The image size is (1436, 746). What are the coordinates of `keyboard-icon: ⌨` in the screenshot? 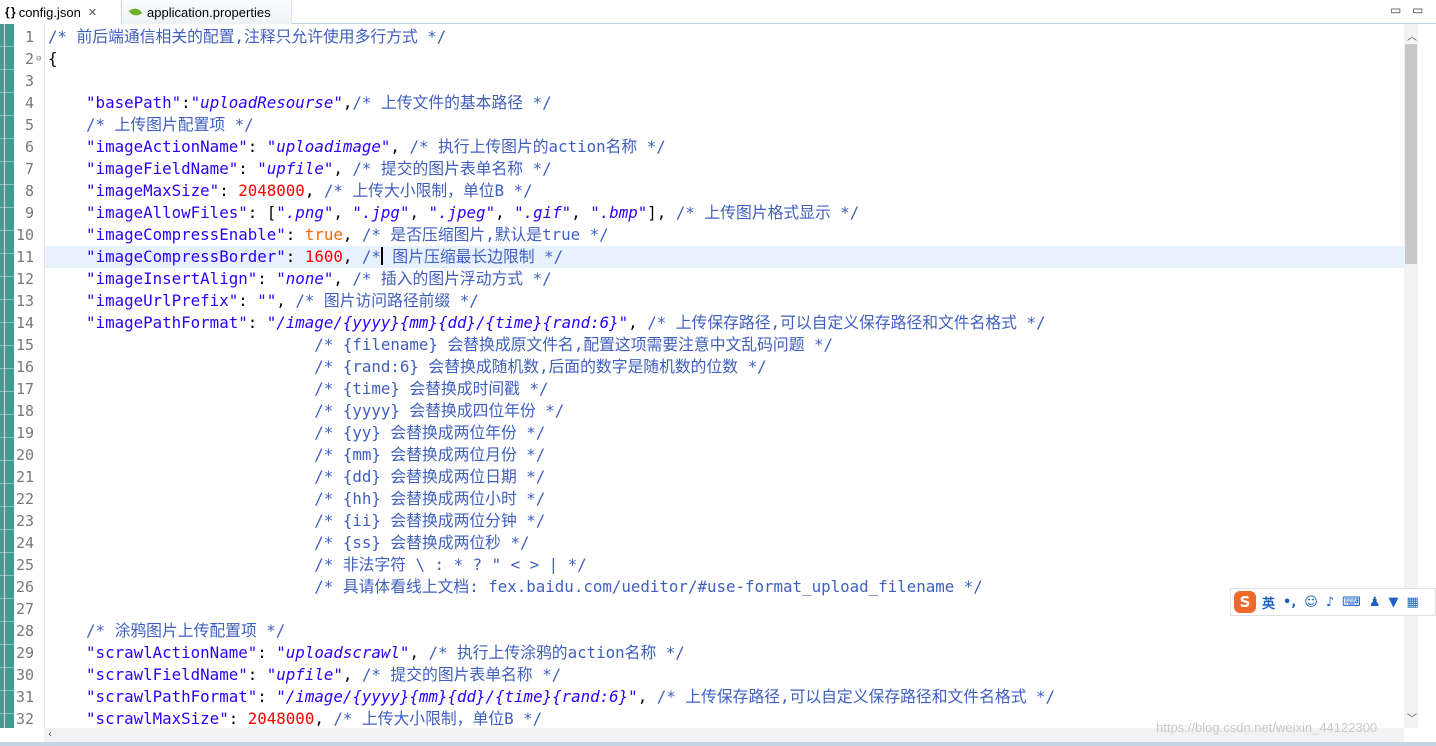 It's located at (1351, 602).